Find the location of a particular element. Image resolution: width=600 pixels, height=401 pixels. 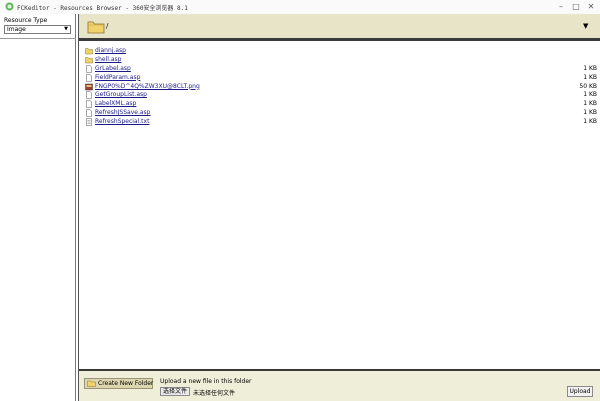

resource-type-panel: Resource Type Image ▼ is located at coordinates (38, 207).